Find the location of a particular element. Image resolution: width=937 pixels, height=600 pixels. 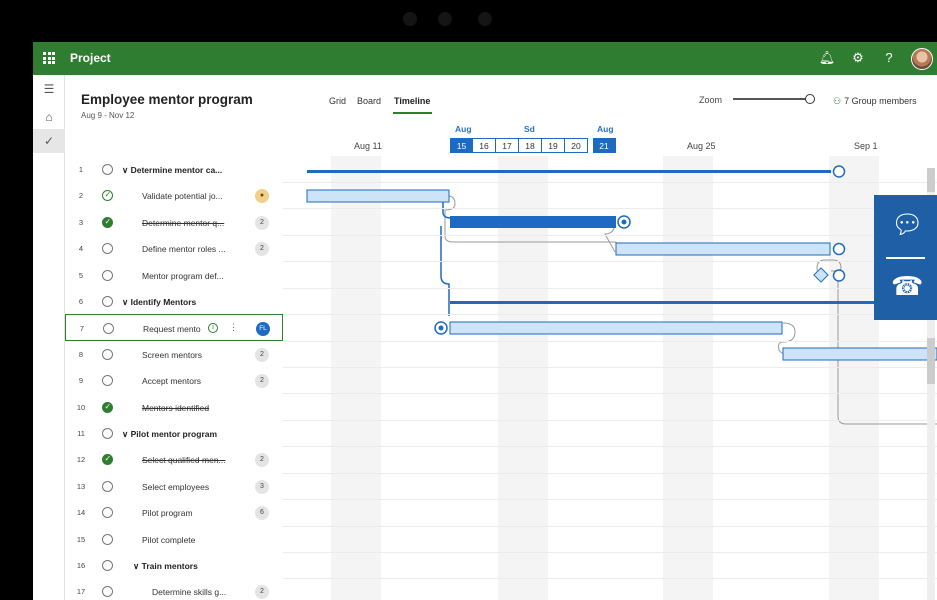

menu-icon: ☰ is located at coordinates (49, 89).